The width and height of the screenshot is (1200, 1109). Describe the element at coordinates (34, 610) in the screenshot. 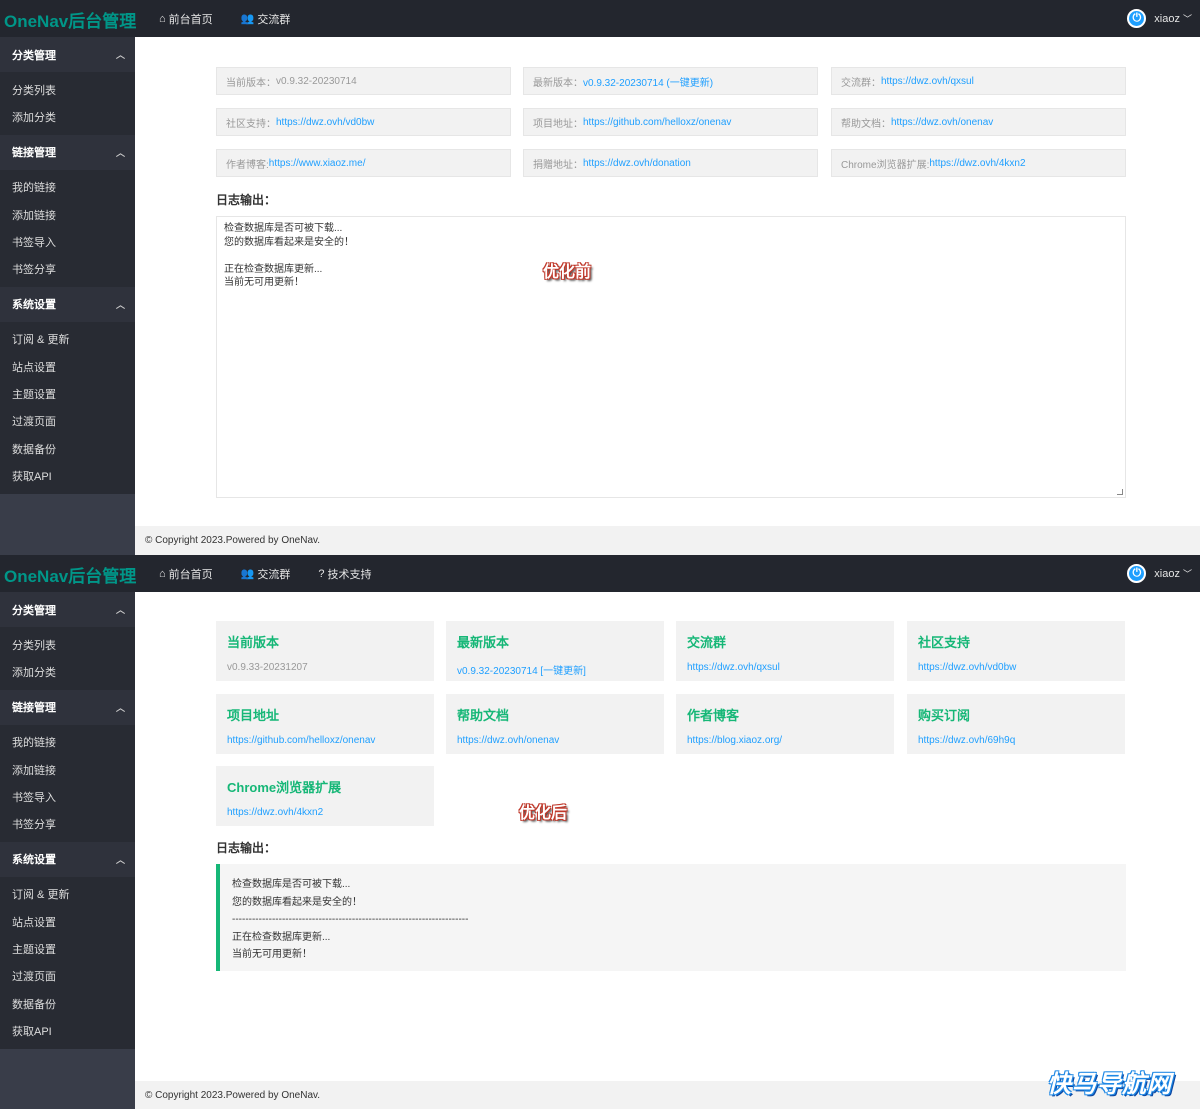

I see `sidebar-head-label: 分类管理` at that location.